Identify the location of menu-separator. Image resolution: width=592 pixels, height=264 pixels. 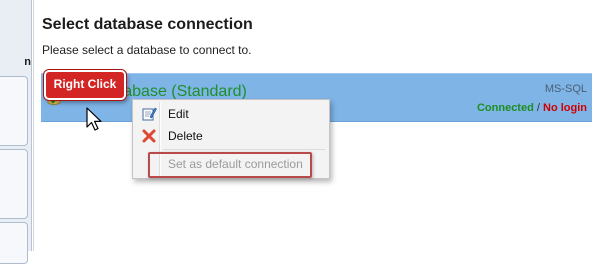
(244, 149).